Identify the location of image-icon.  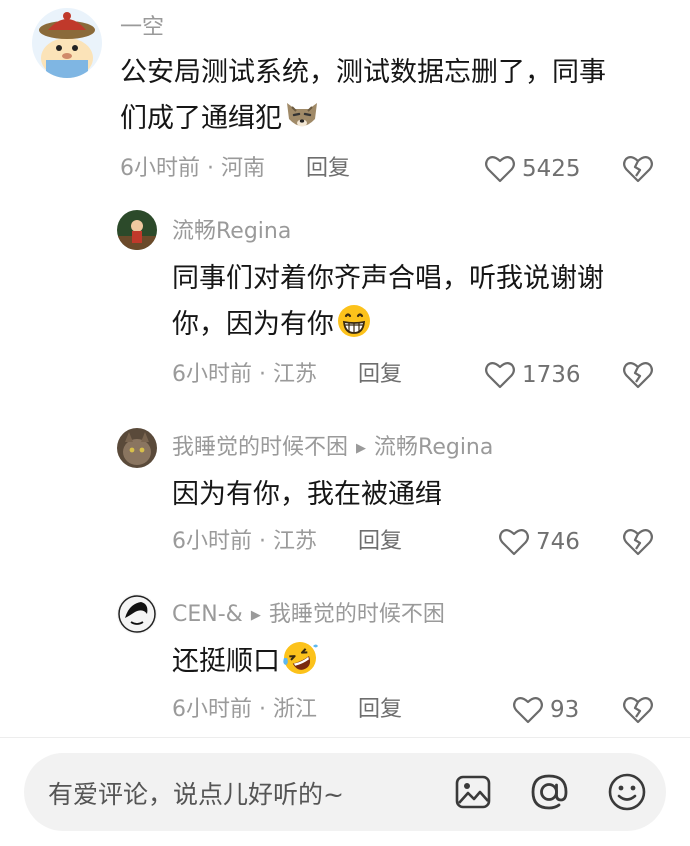
(473, 792).